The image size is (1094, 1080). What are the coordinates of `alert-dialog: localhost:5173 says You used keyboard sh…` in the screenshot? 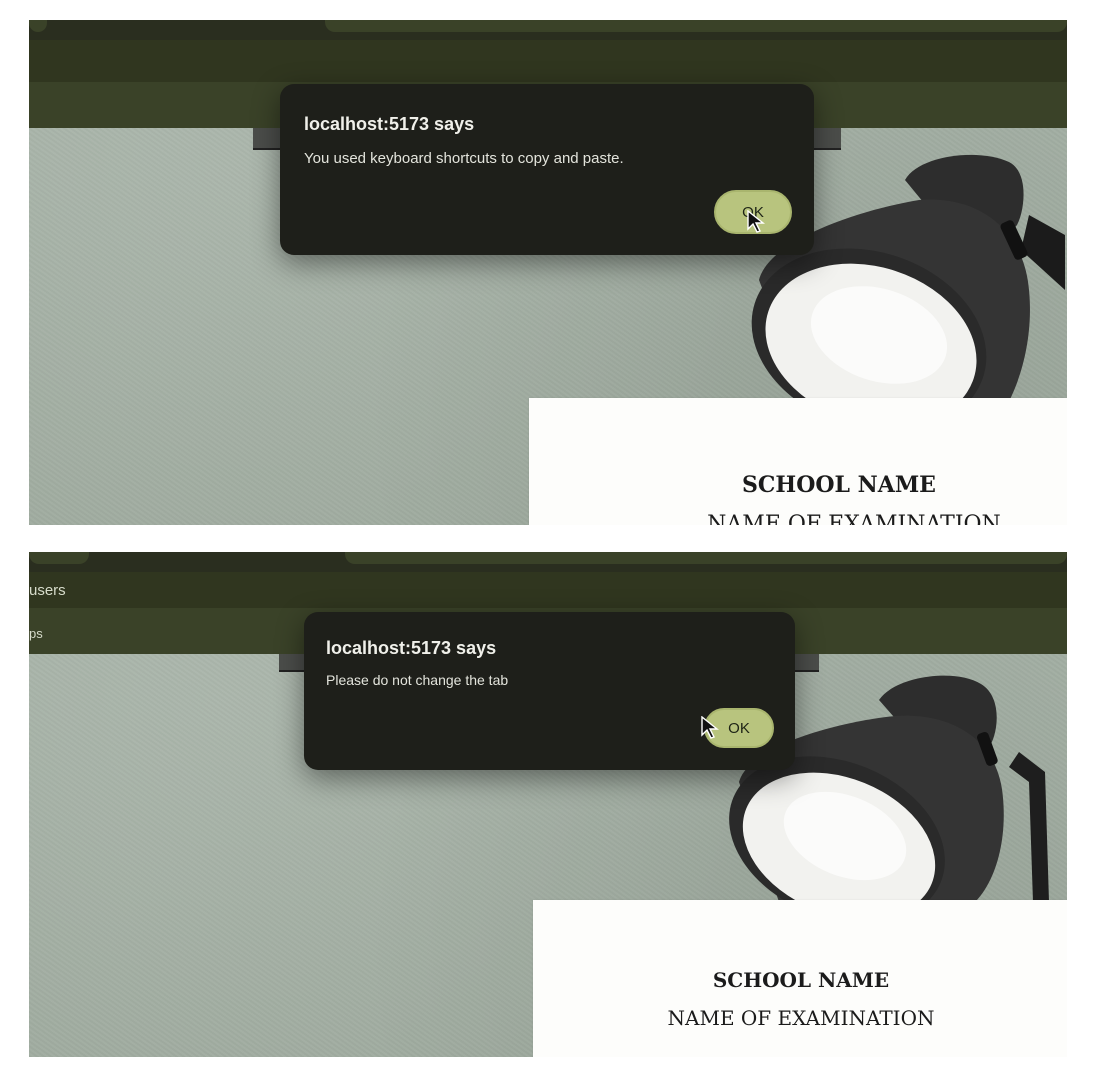 It's located at (547, 169).